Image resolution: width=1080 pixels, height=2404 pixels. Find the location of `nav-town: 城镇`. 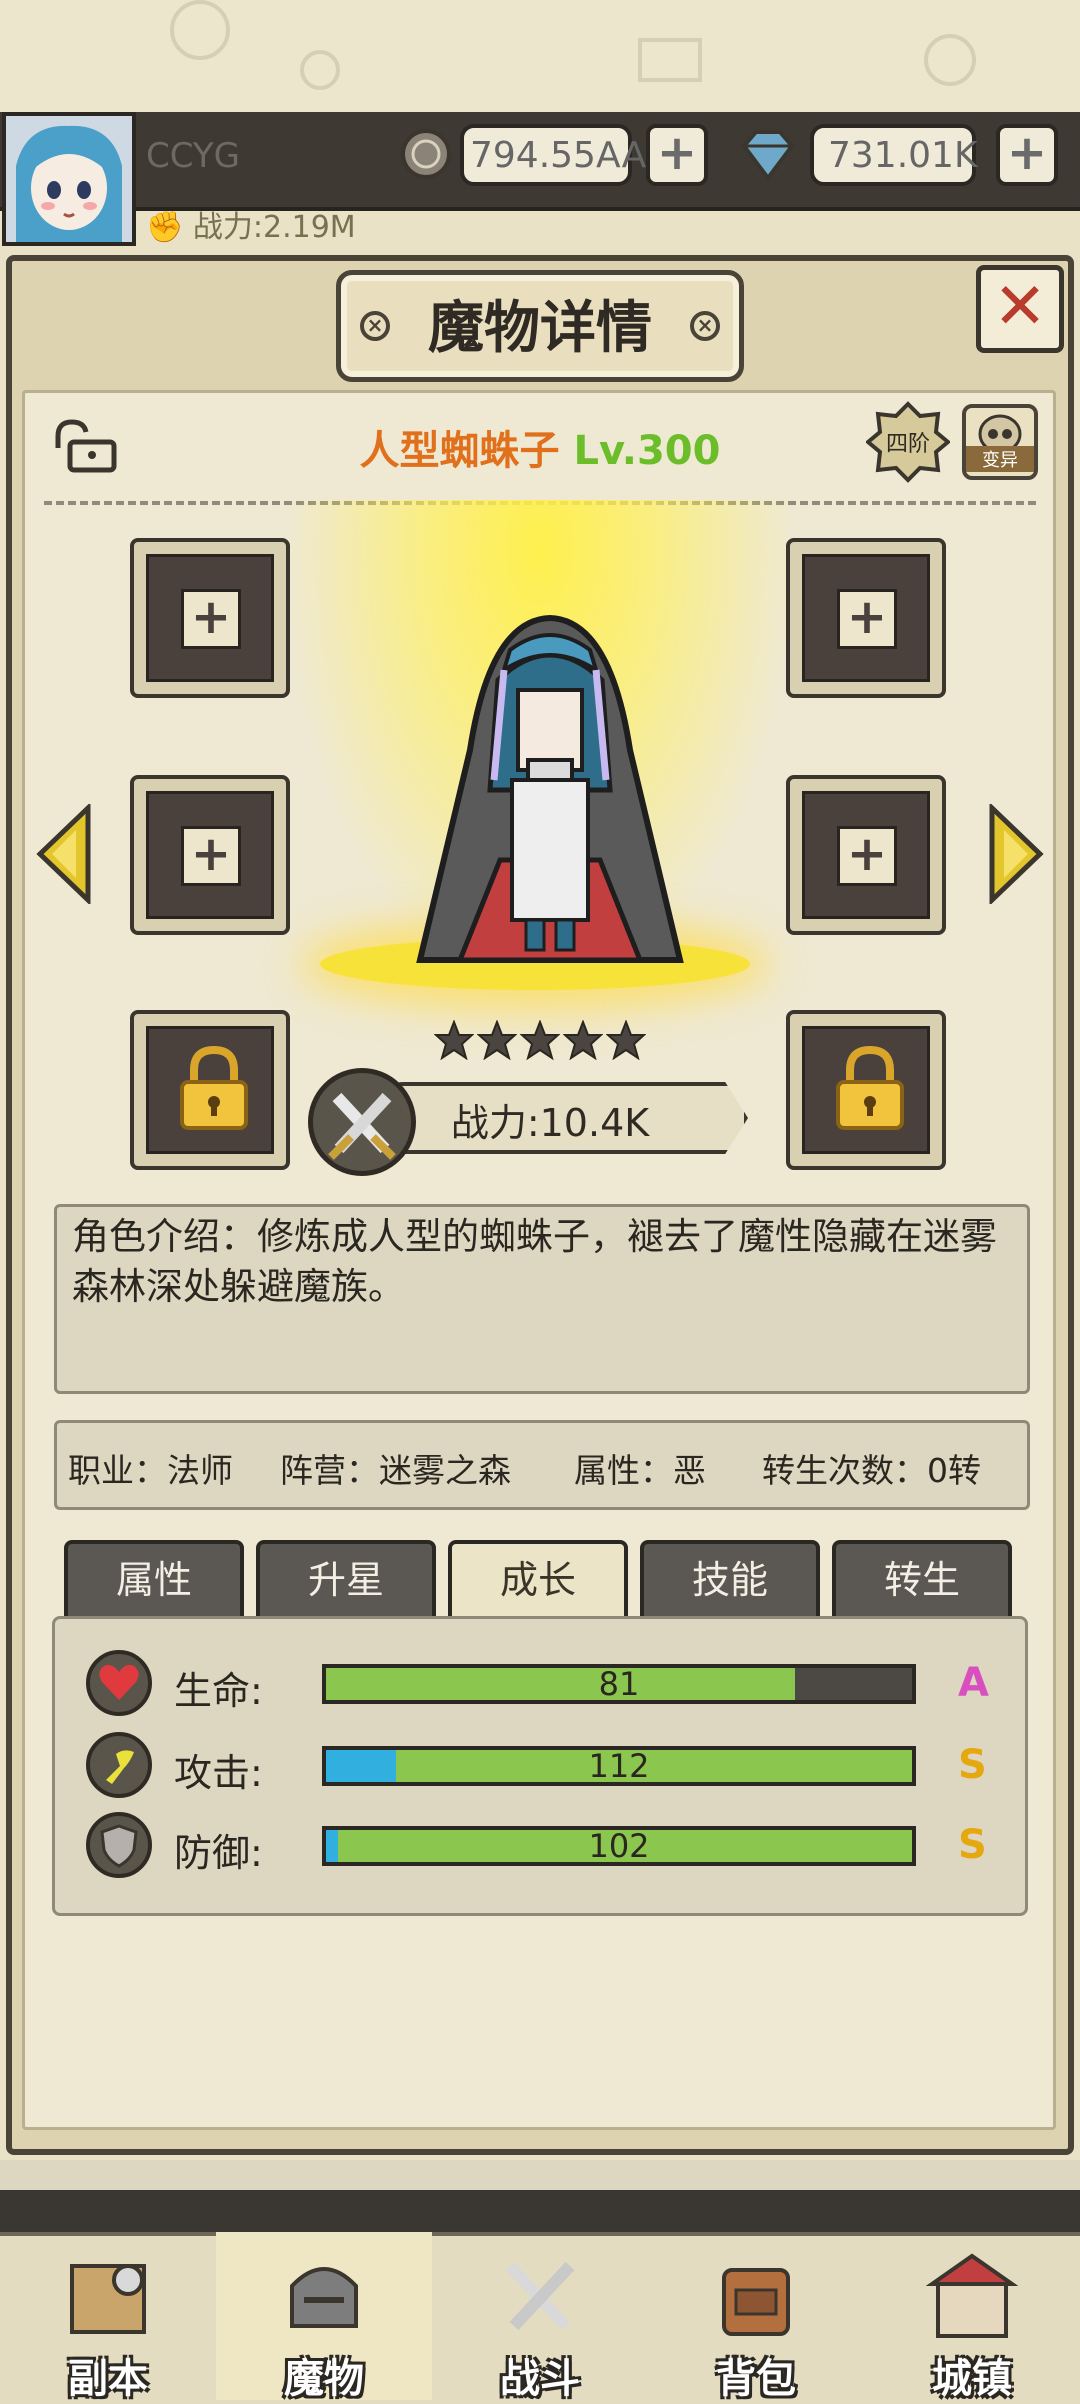

nav-town: 城镇 is located at coordinates (972, 2317).